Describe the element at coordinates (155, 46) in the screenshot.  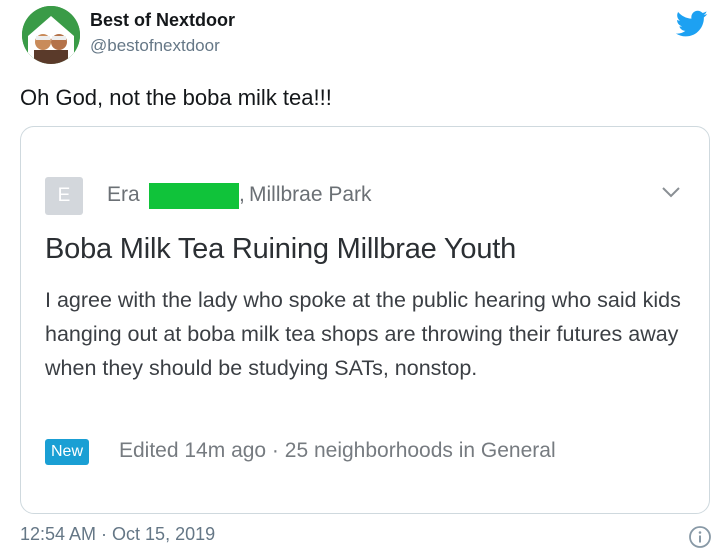
I see `user-handle: @bestofnextdoor` at that location.